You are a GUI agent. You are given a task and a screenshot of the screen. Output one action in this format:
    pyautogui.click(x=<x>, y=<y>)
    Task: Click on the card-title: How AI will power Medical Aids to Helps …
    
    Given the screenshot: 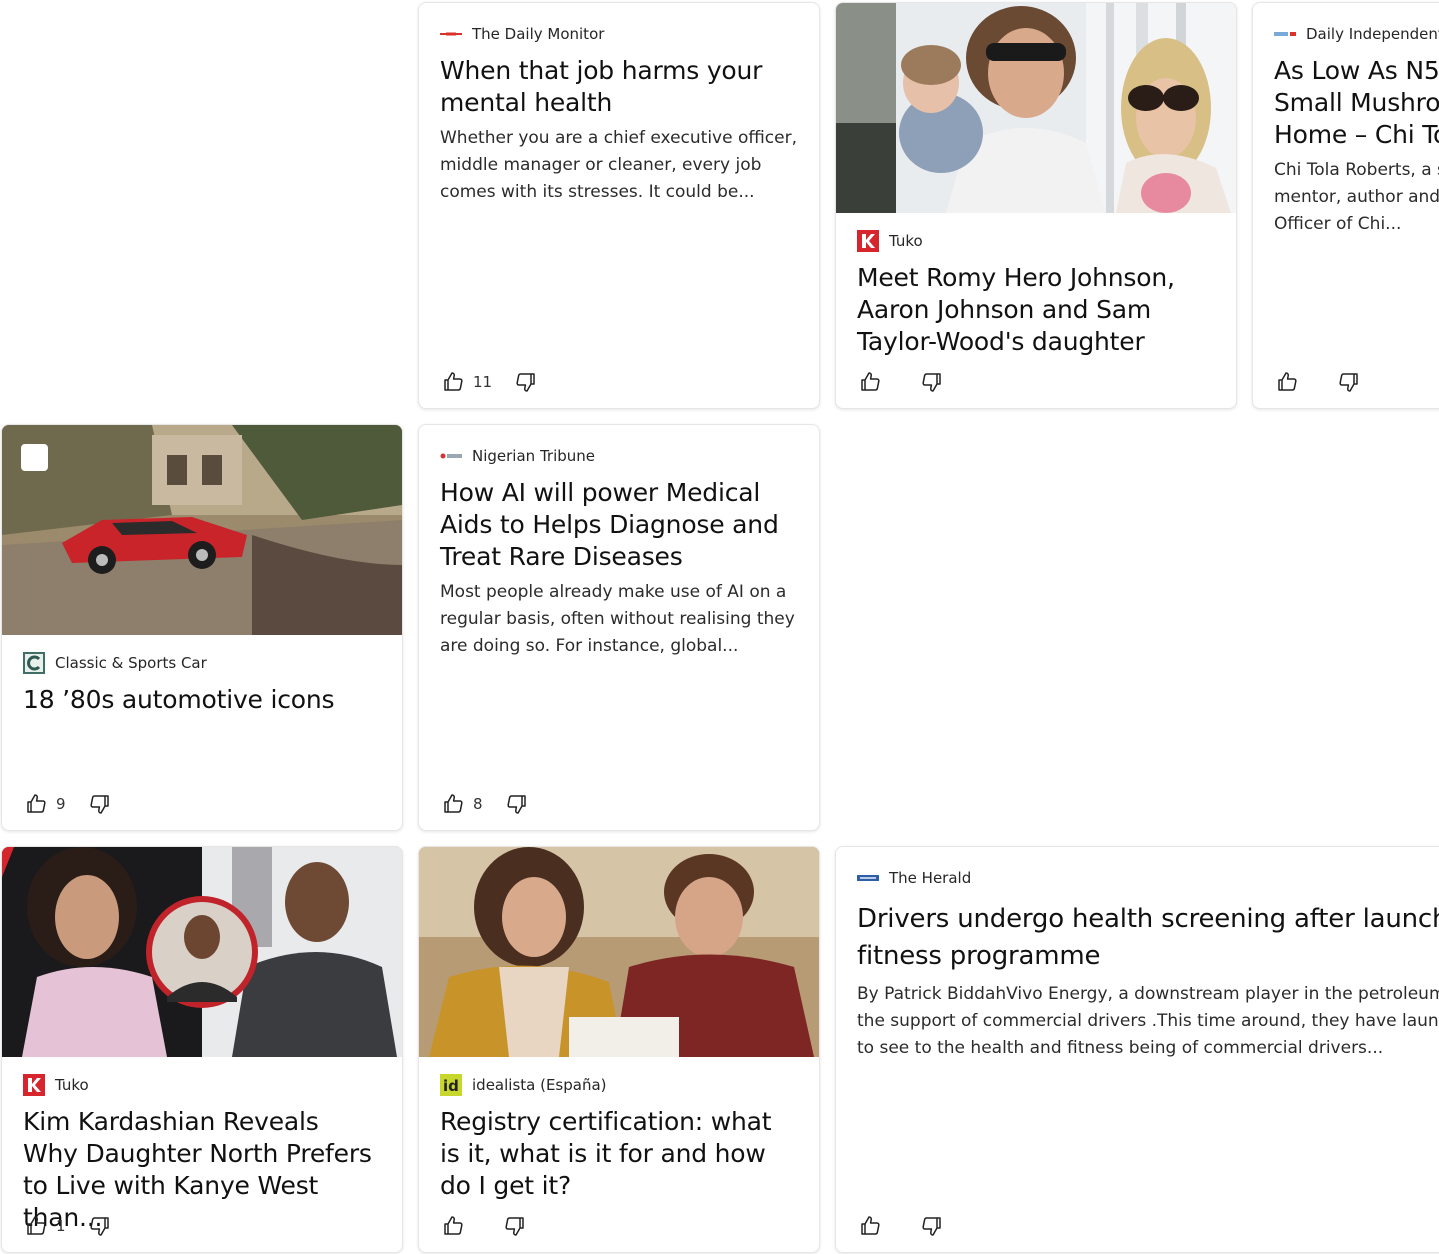 What is the action you would take?
    pyautogui.click(x=618, y=525)
    